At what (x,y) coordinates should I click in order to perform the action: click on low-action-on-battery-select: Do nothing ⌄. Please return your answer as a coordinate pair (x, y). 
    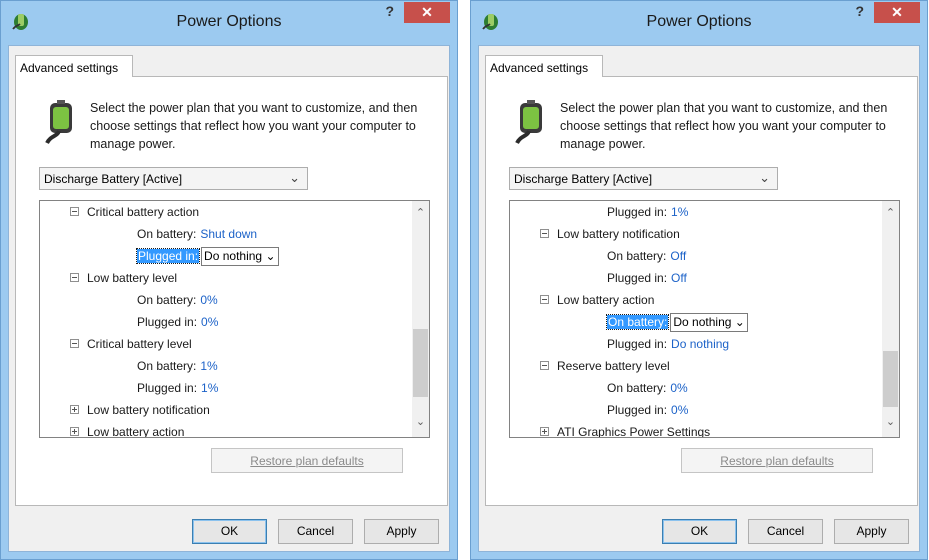
    Looking at the image, I should click on (709, 323).